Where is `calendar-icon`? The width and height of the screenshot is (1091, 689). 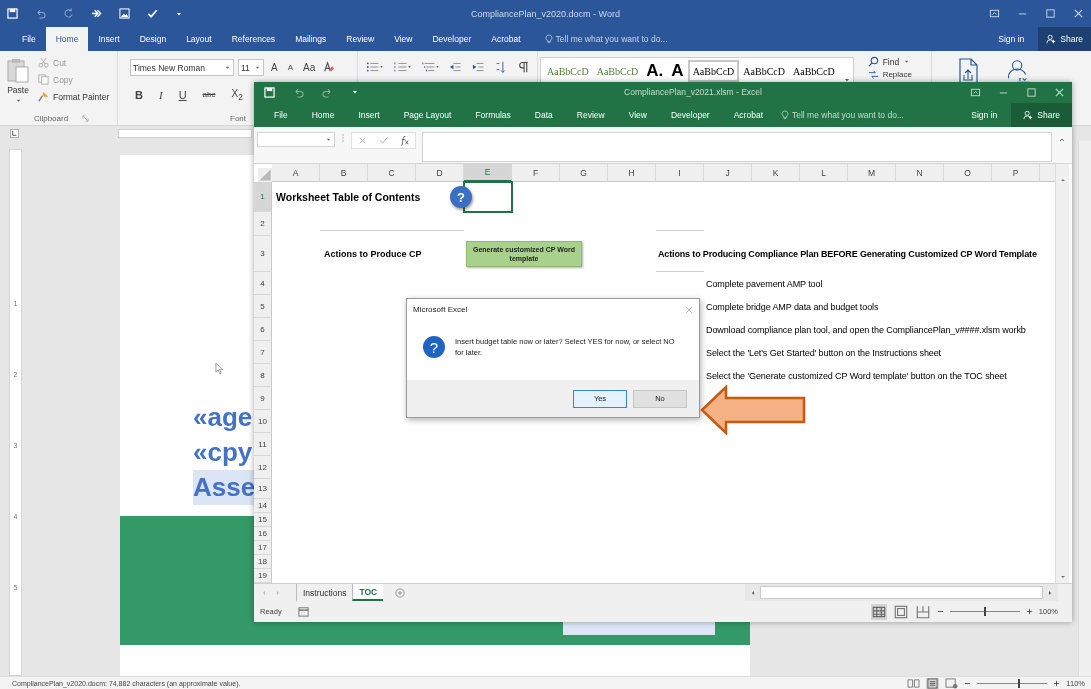 calendar-icon is located at coordinates (303, 612).